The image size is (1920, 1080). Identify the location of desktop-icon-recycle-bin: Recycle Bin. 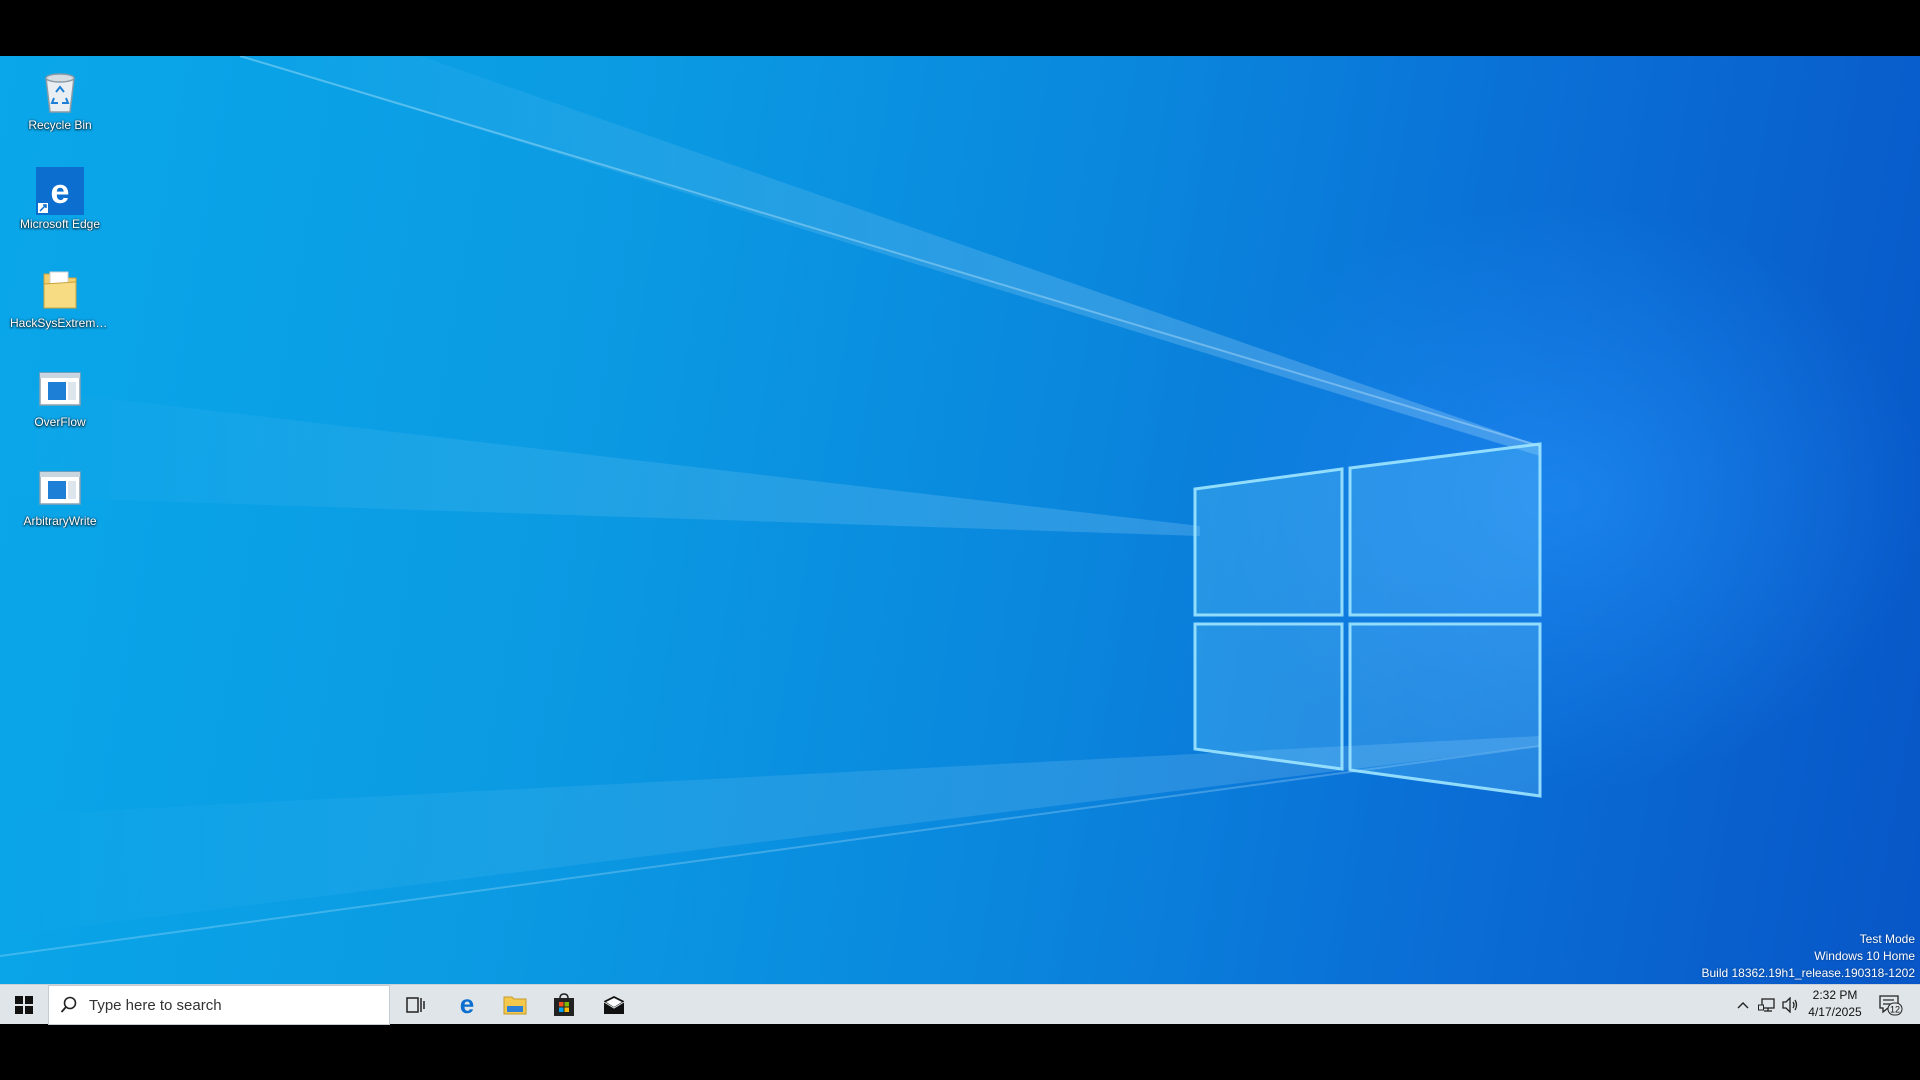
(60, 108).